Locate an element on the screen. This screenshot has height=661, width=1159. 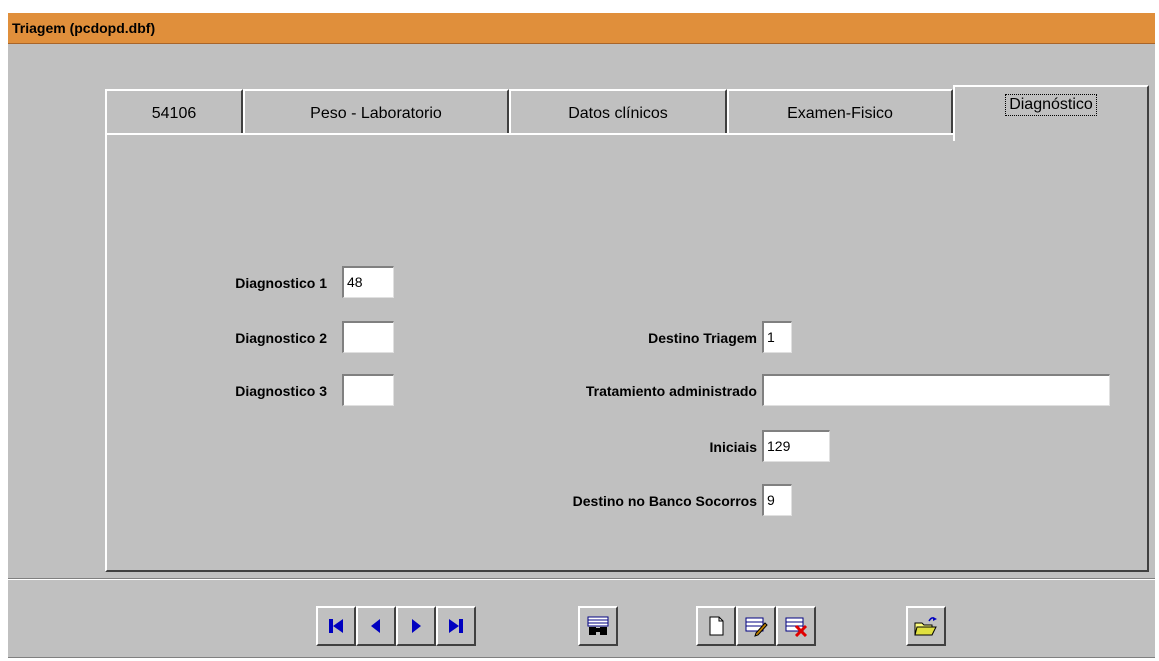
new-record-button is located at coordinates (716, 626).